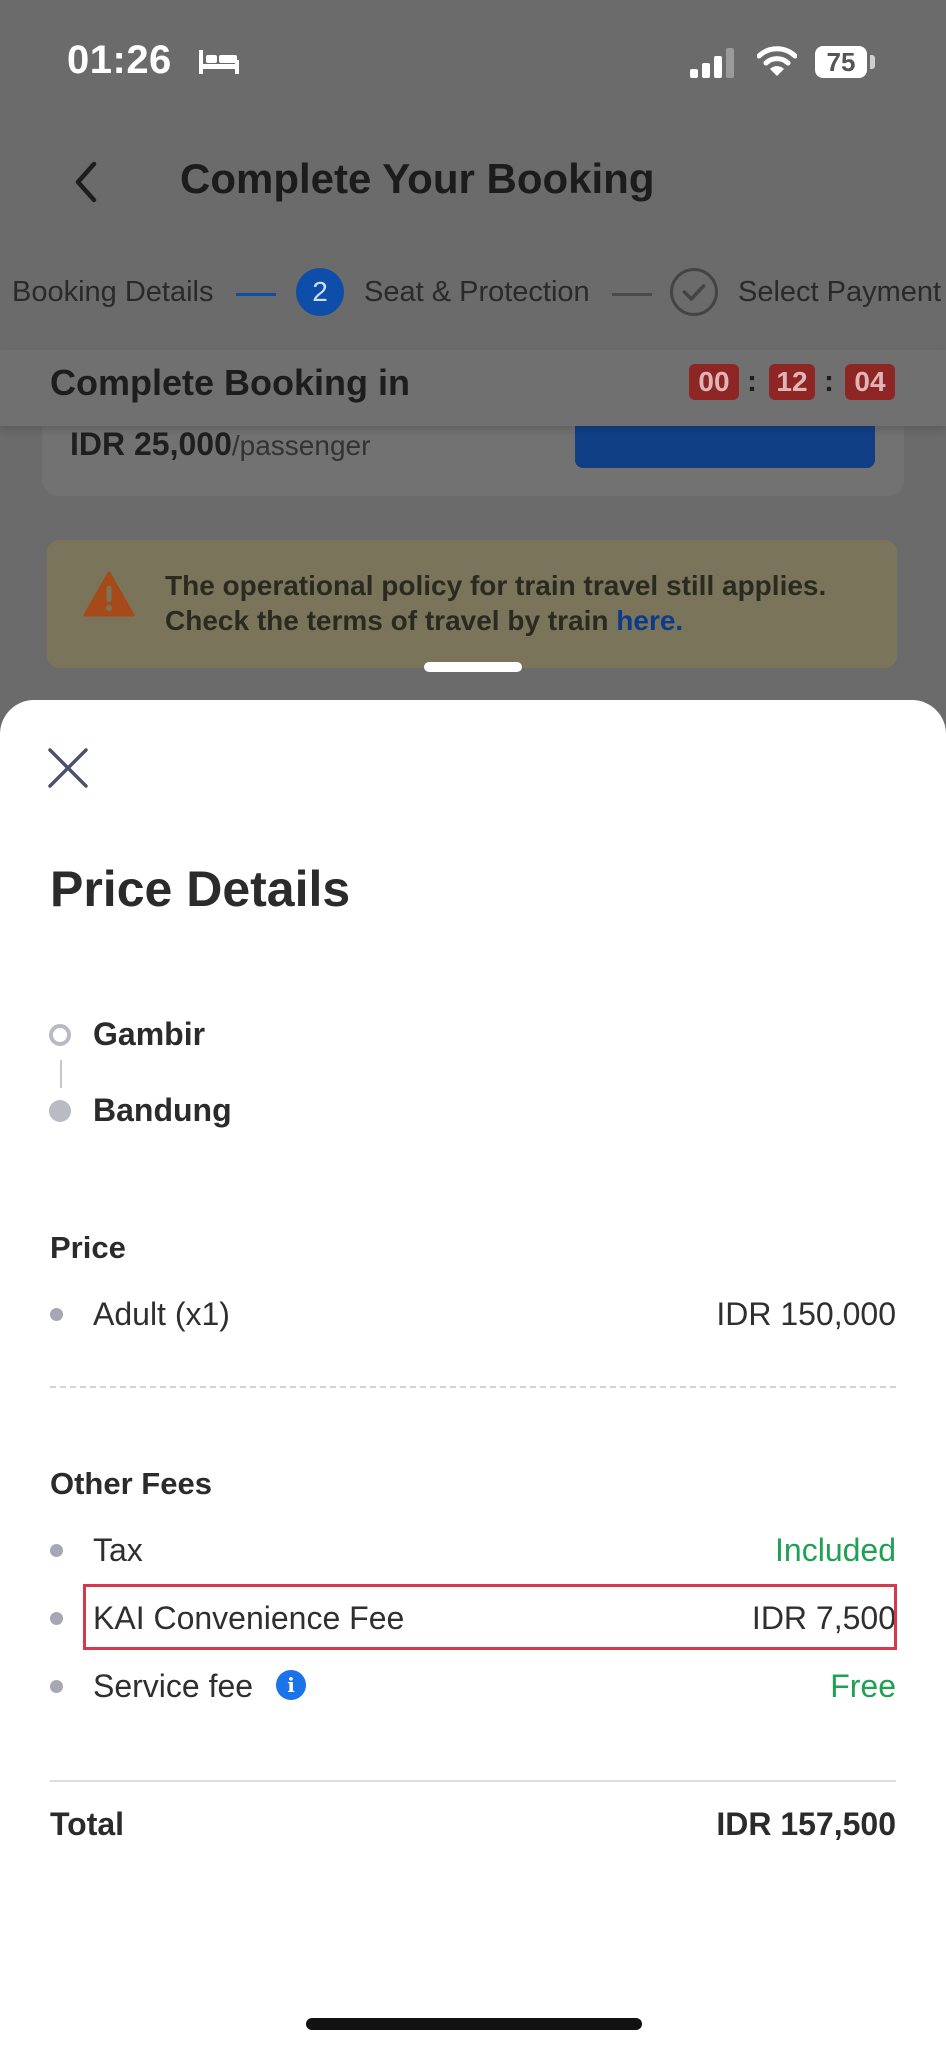  I want to click on route-connector, so click(61, 1074).